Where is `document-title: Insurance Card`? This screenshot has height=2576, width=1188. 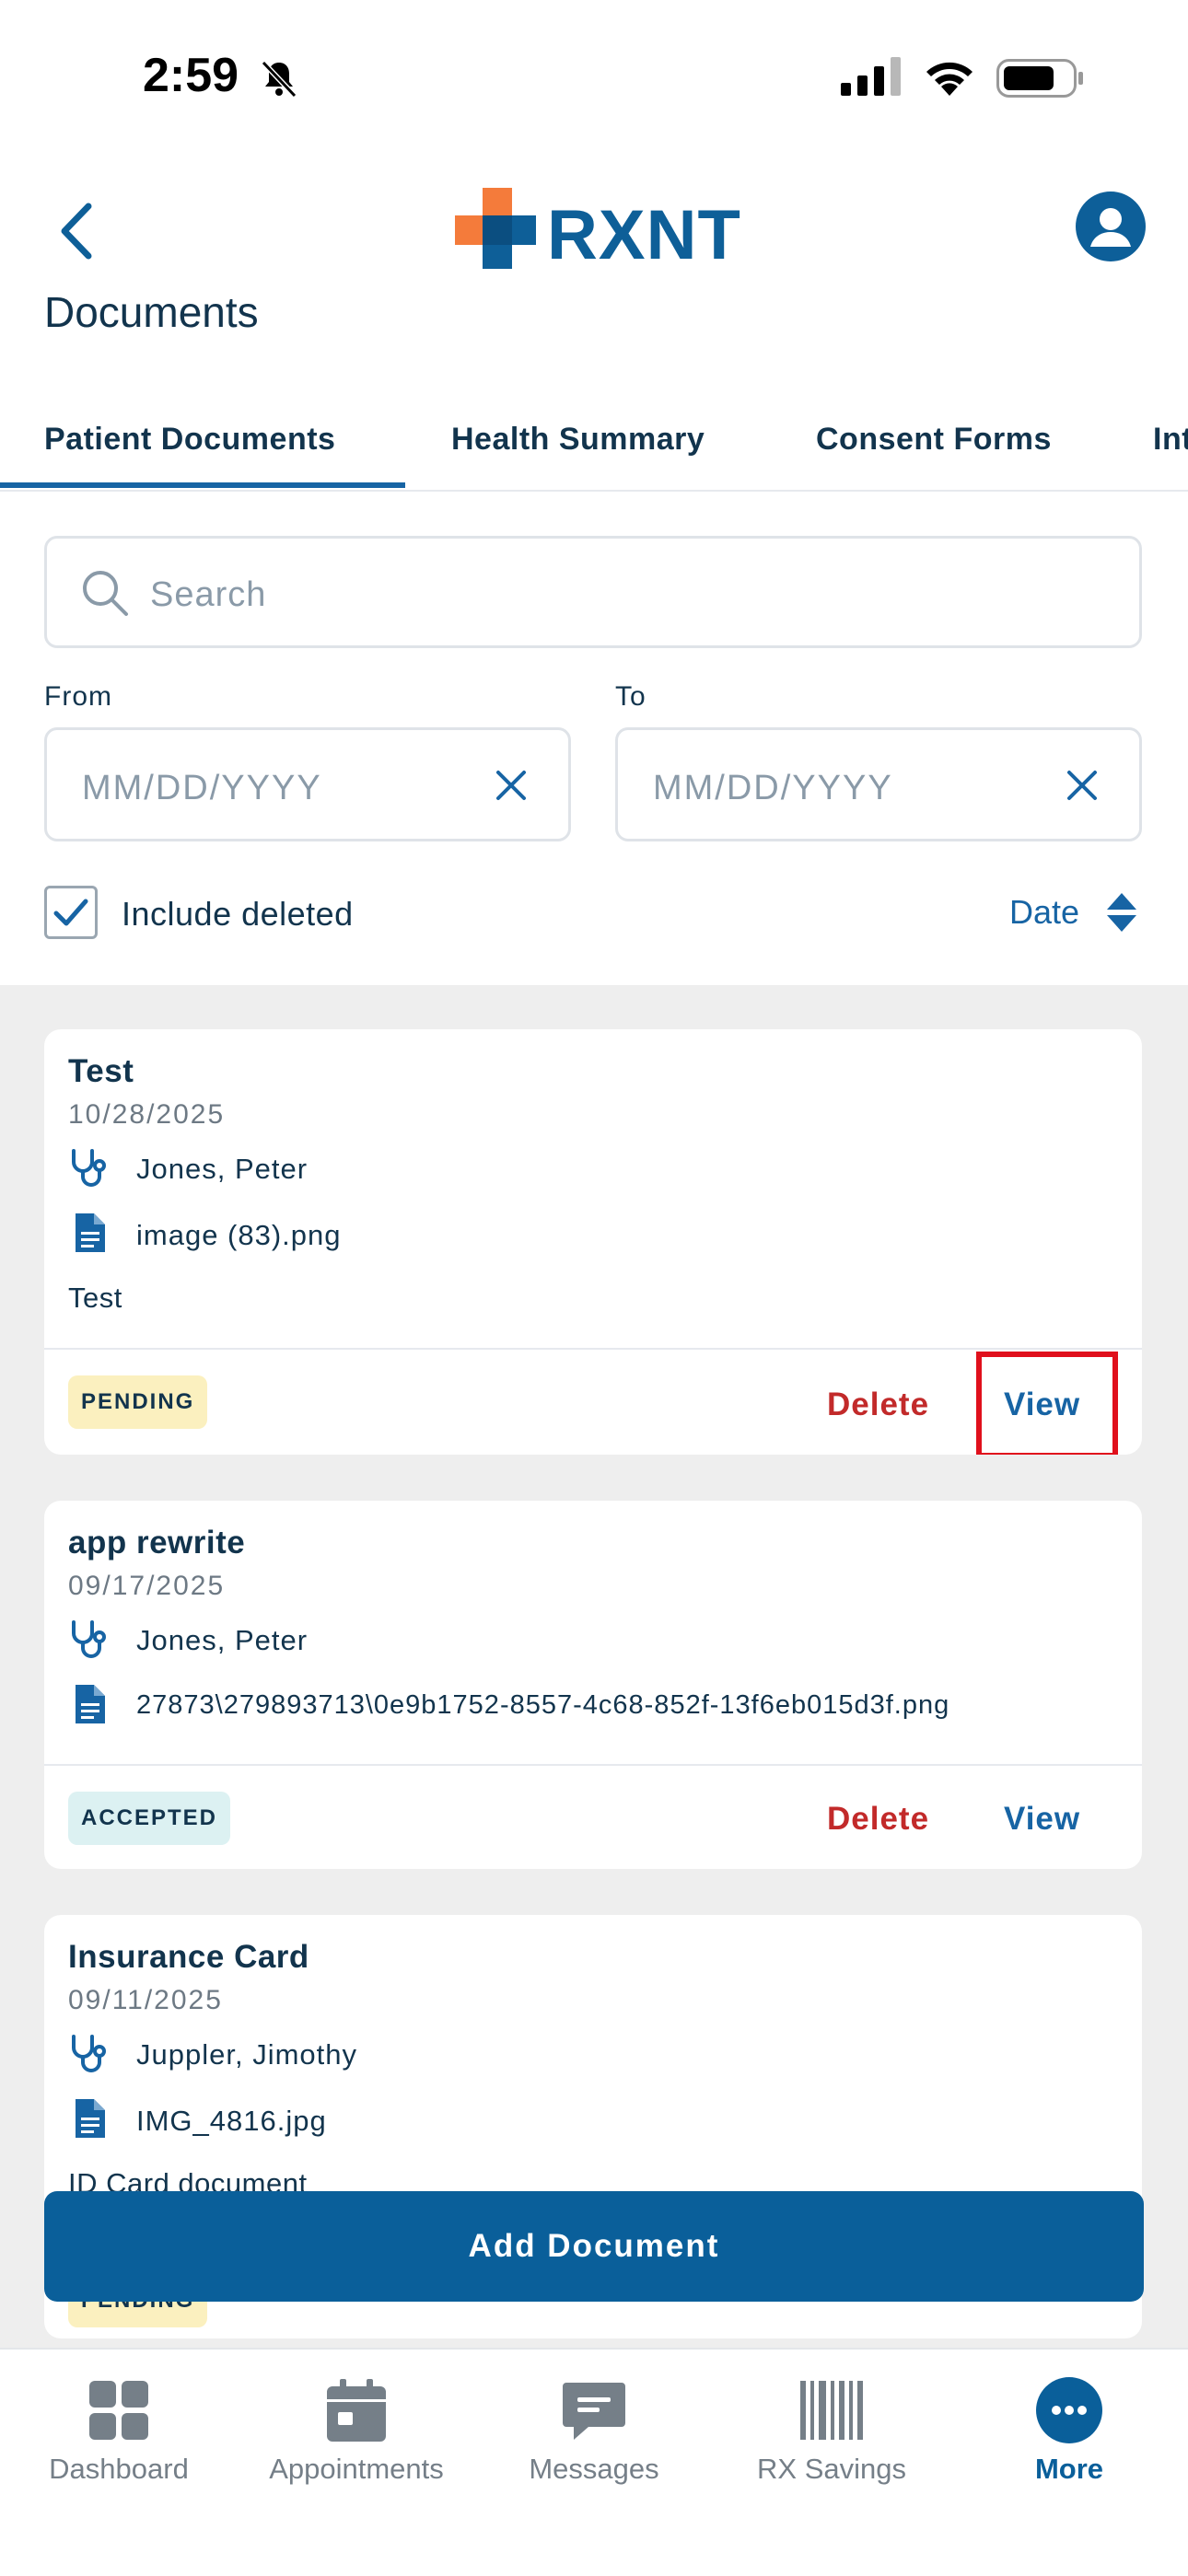 document-title: Insurance Card is located at coordinates (189, 1957).